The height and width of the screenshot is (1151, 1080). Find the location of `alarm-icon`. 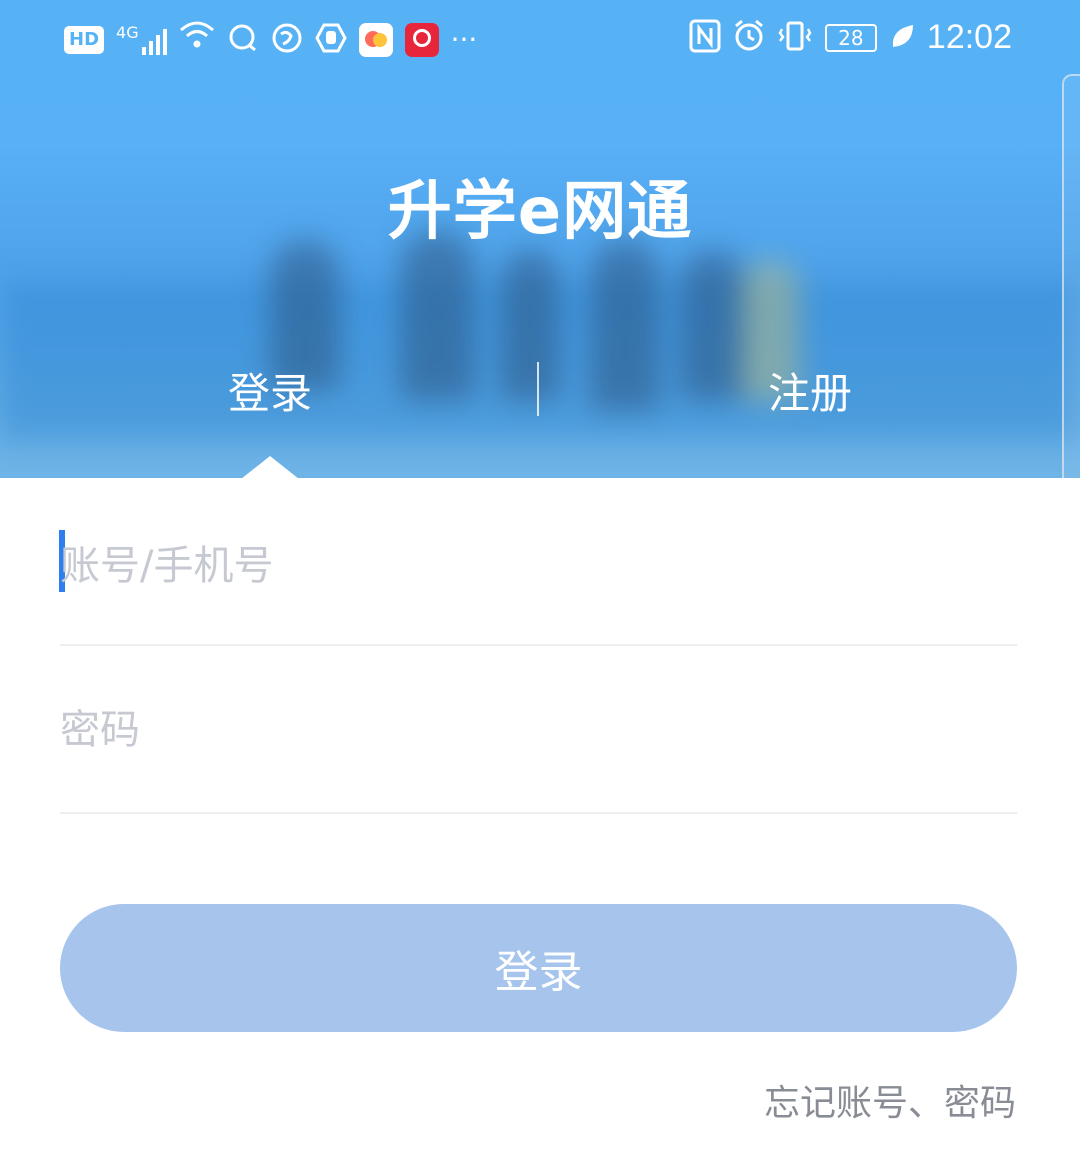

alarm-icon is located at coordinates (749, 38).